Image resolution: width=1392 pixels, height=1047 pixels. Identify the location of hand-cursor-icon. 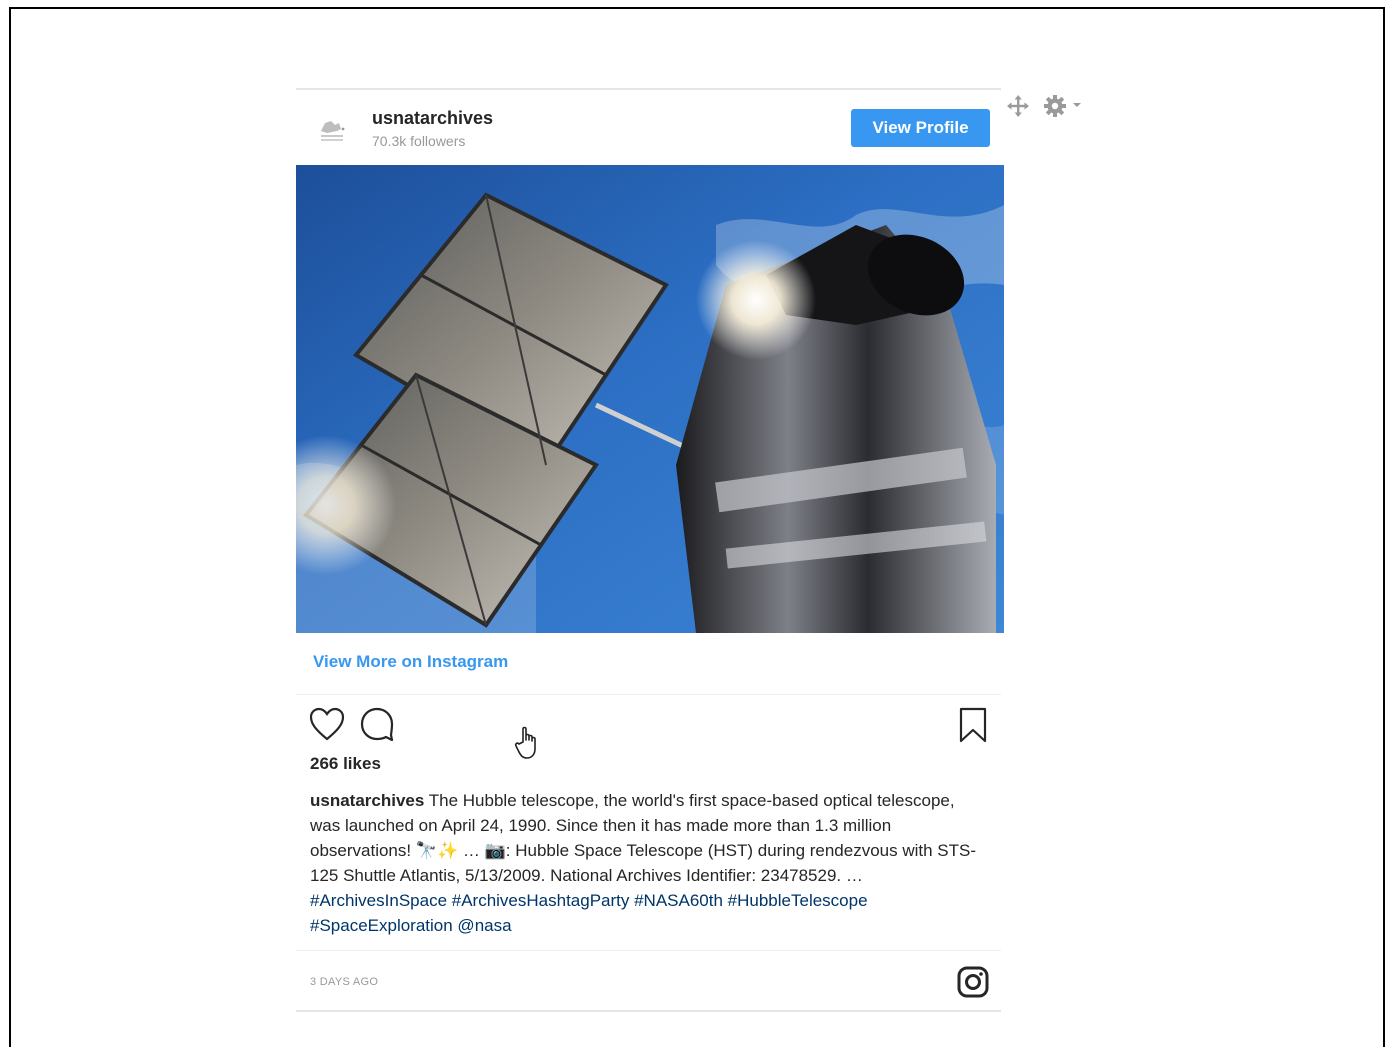
(525, 742).